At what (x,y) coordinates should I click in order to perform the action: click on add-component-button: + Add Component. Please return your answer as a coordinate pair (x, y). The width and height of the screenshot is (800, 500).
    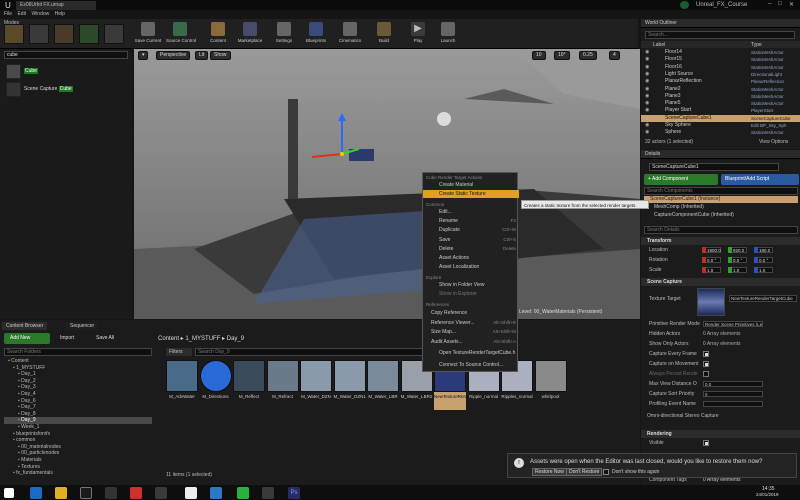
    Looking at the image, I should click on (681, 179).